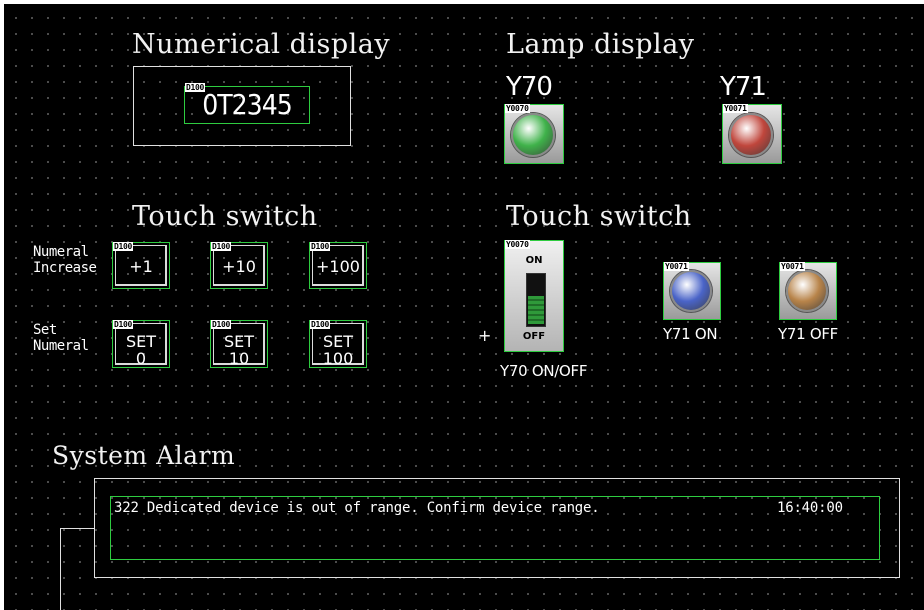 The height and width of the screenshot is (610, 924). Describe the element at coordinates (544, 371) in the screenshot. I see `toggle-caption: Y70 ON/OFF` at that location.